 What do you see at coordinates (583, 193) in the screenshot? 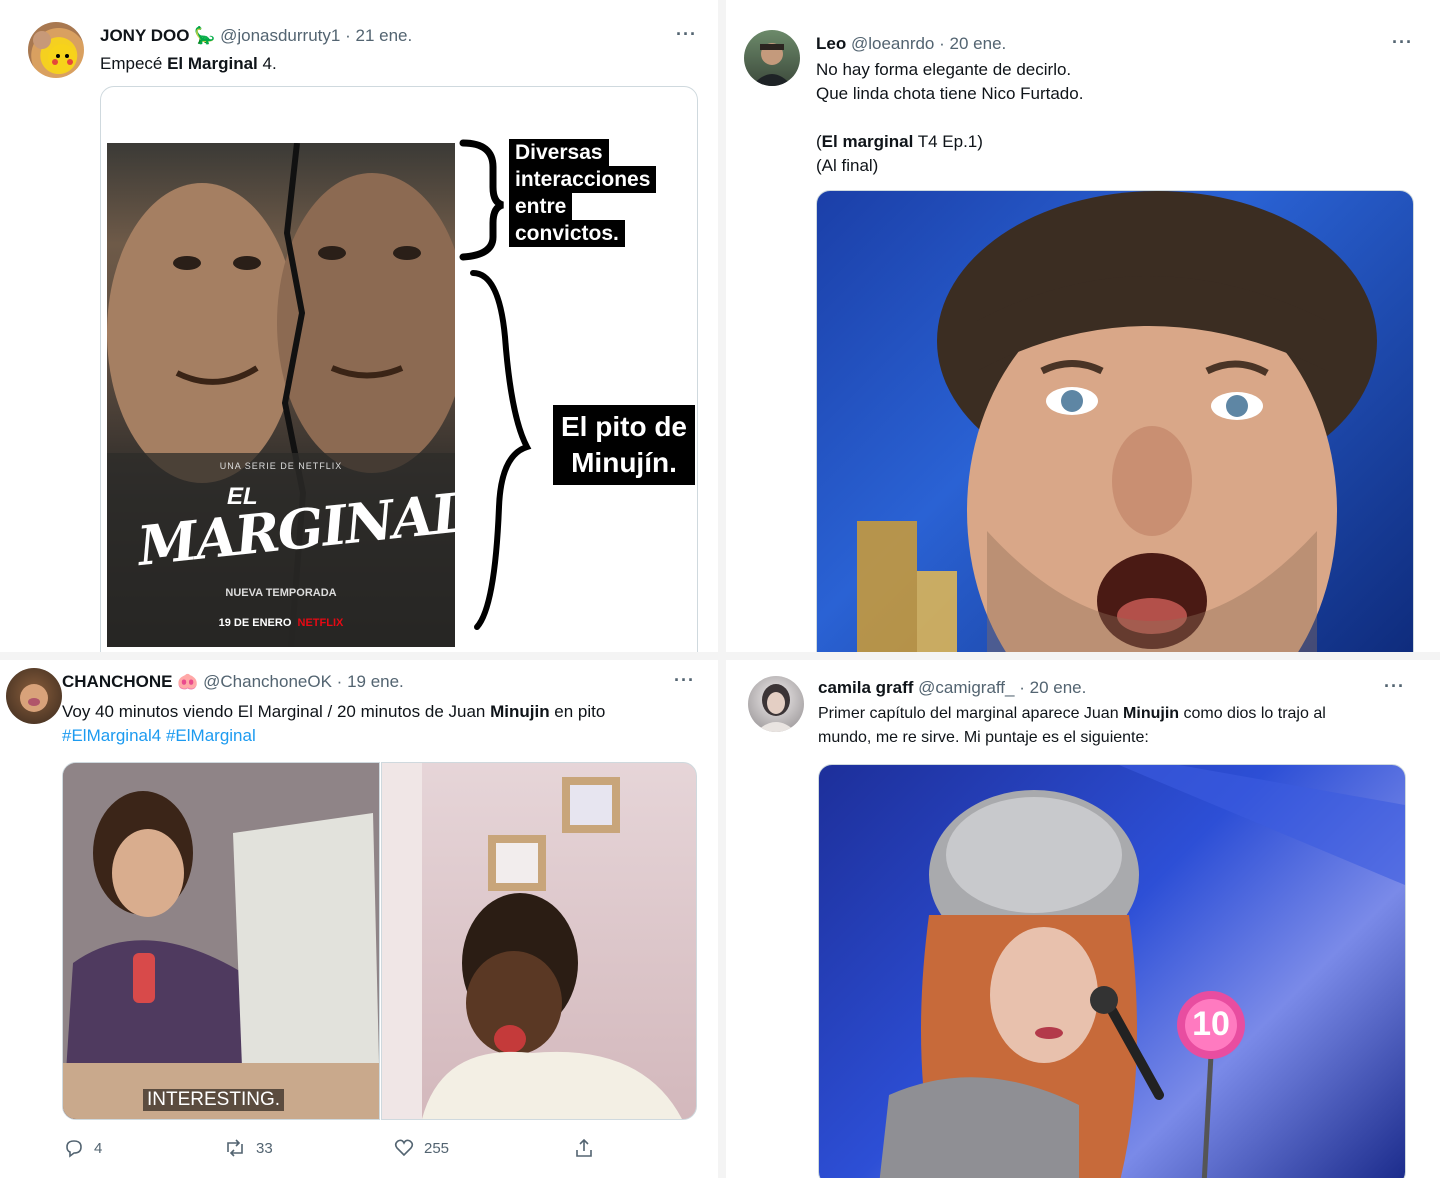
I see `meme-label-top: Diversas interacciones entre convictos.` at bounding box center [583, 193].